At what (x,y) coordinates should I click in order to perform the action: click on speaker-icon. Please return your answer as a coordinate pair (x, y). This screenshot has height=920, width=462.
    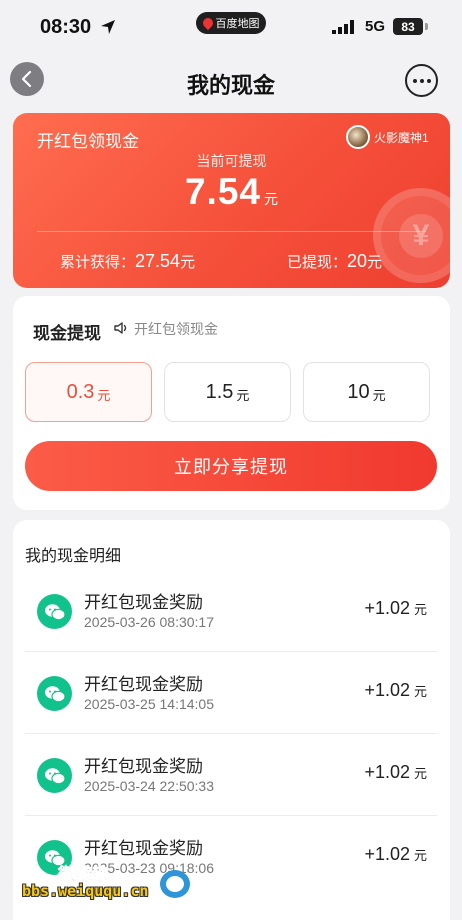
    Looking at the image, I should click on (120, 328).